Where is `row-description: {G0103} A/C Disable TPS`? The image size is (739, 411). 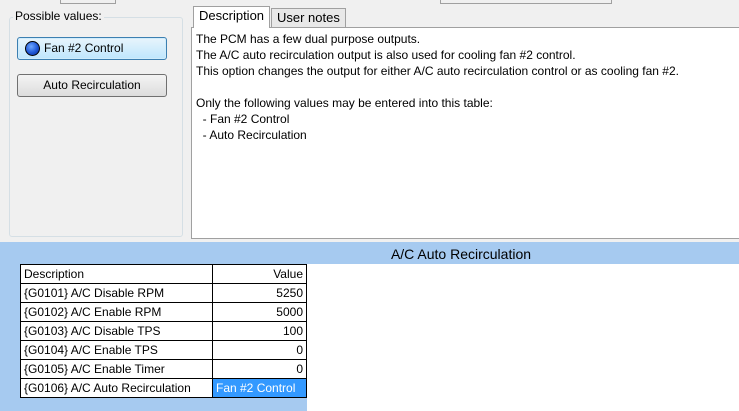
row-description: {G0103} A/C Disable TPS is located at coordinates (116, 331).